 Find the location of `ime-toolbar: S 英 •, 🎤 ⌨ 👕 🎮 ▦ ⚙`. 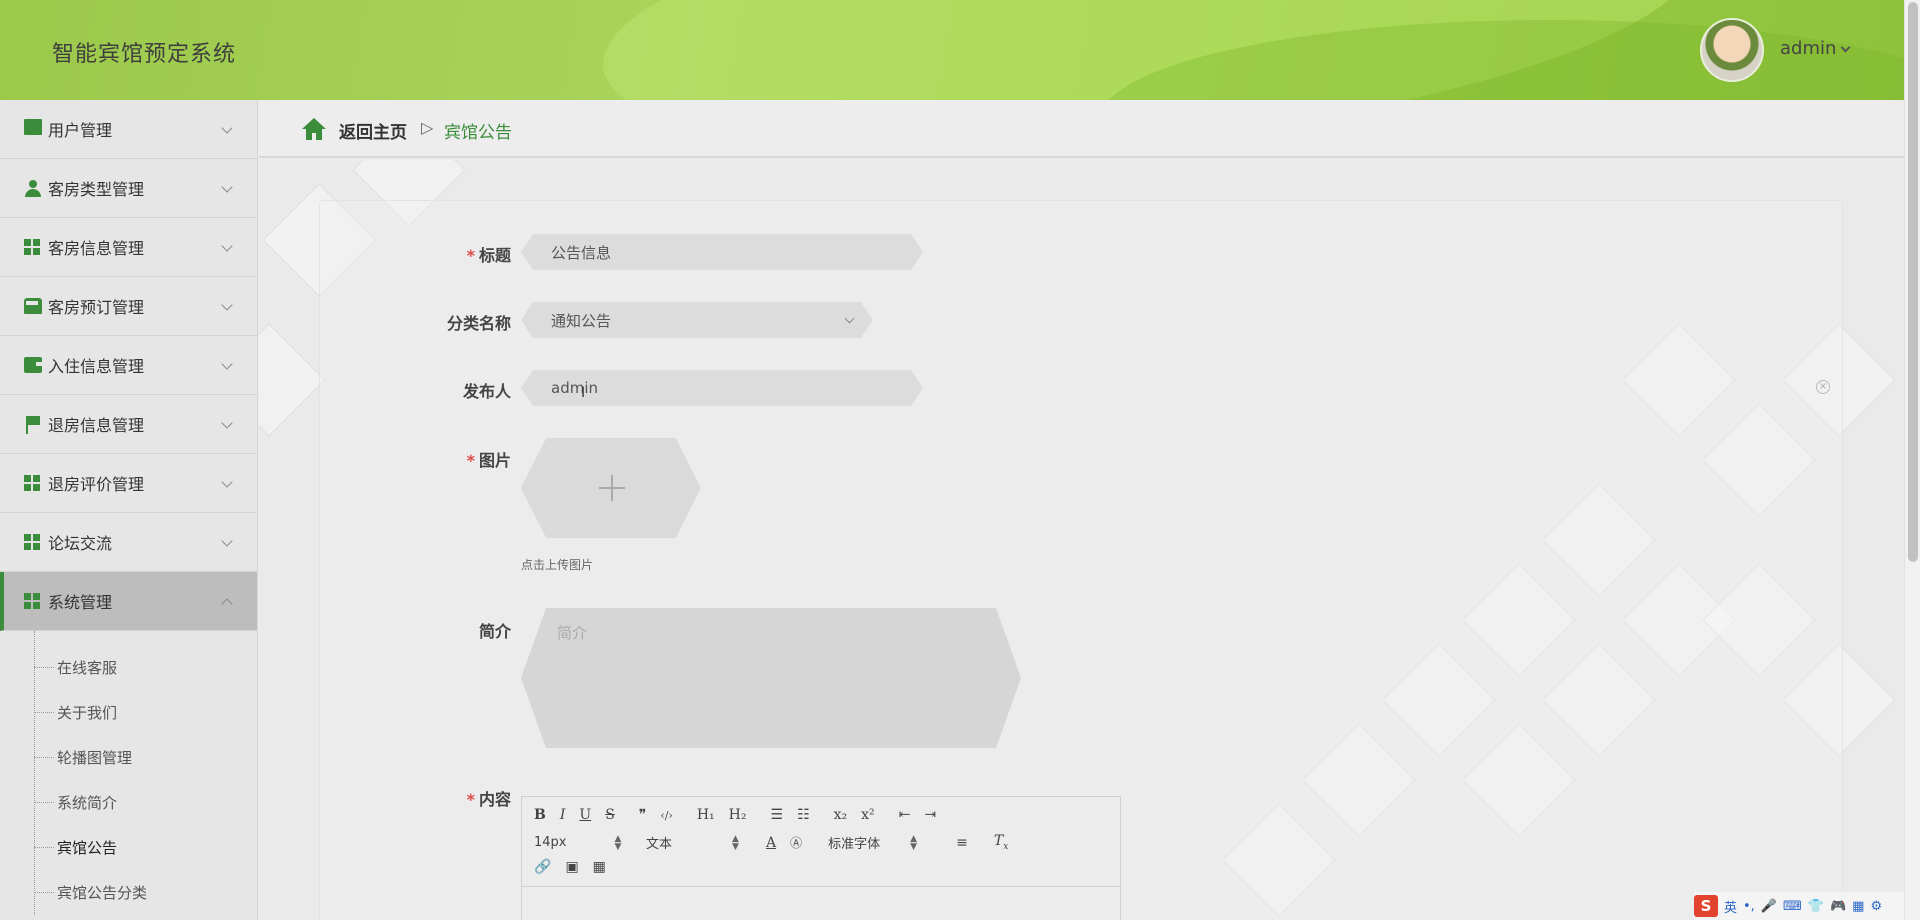

ime-toolbar: S 英 •, 🎤 ⌨ 👕 🎮 ▦ ⚙ is located at coordinates (1799, 906).